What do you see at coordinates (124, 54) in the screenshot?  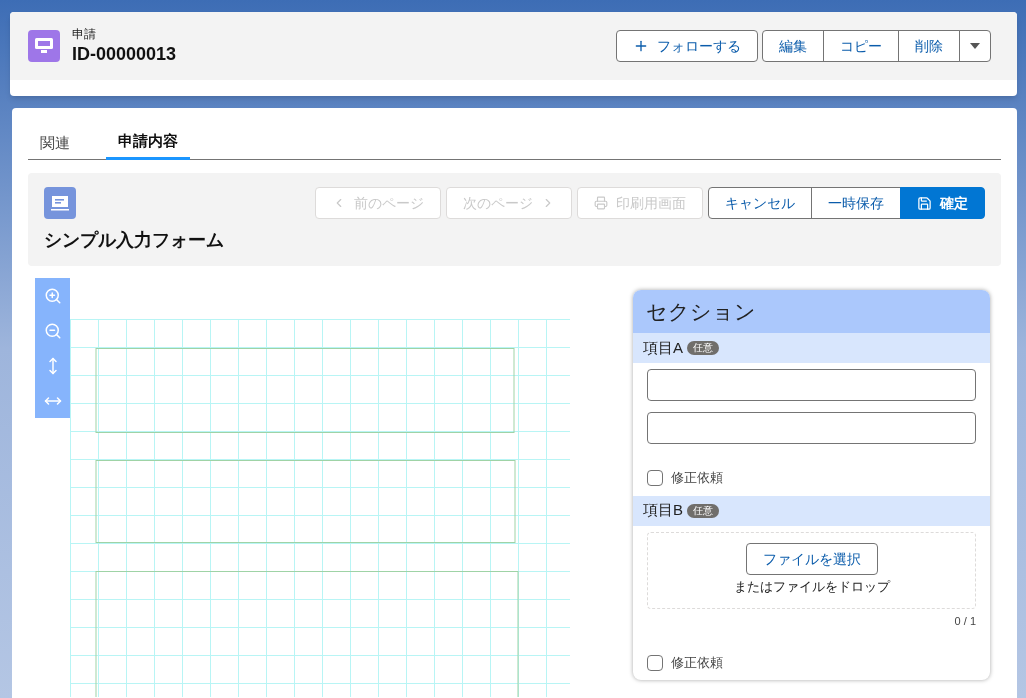 I see `record-id: ID-00000013` at bounding box center [124, 54].